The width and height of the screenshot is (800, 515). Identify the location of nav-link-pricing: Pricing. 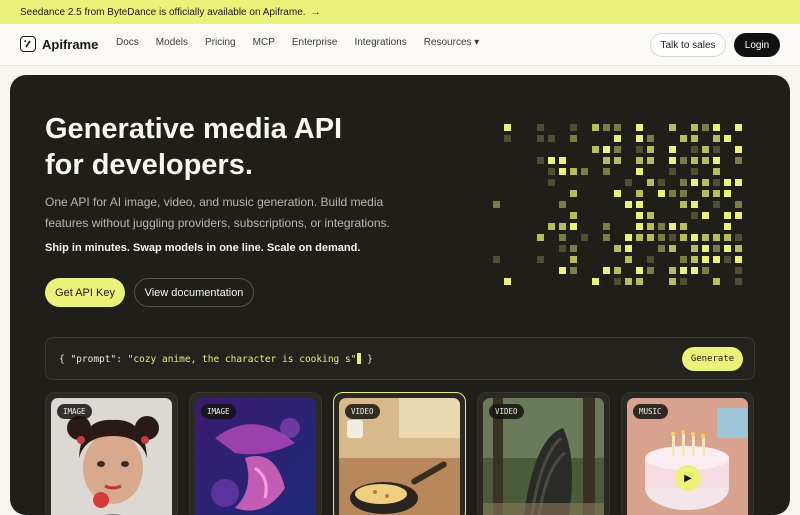
(220, 42).